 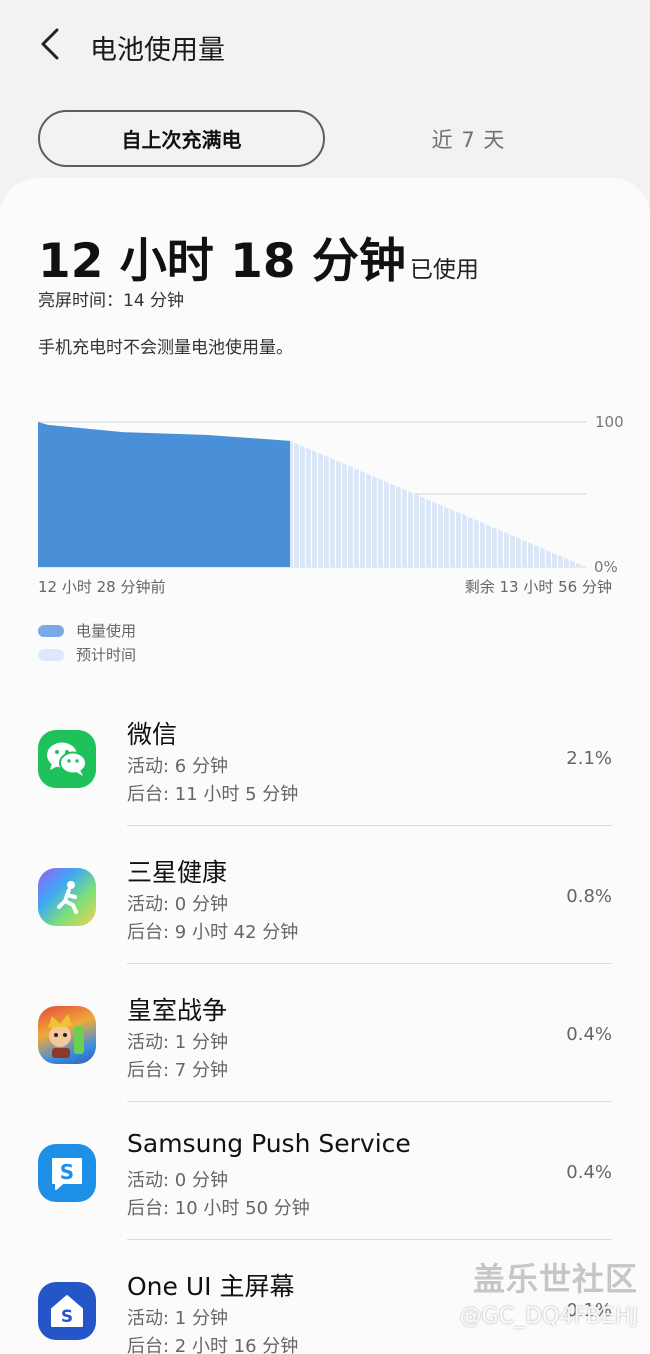 I want to click on app-background-time: 后台: 2 小时 16 分钟, so click(x=213, y=1345).